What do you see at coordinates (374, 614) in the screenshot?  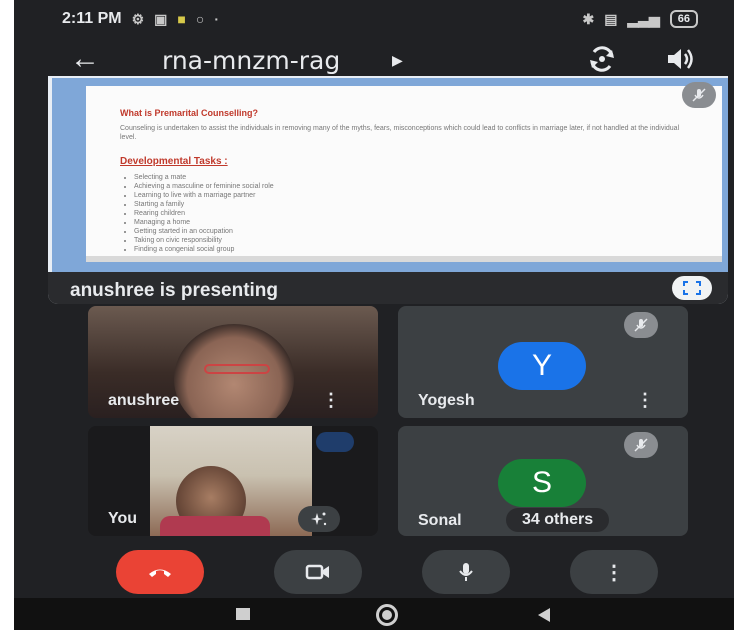 I see `android-nav-bar` at bounding box center [374, 614].